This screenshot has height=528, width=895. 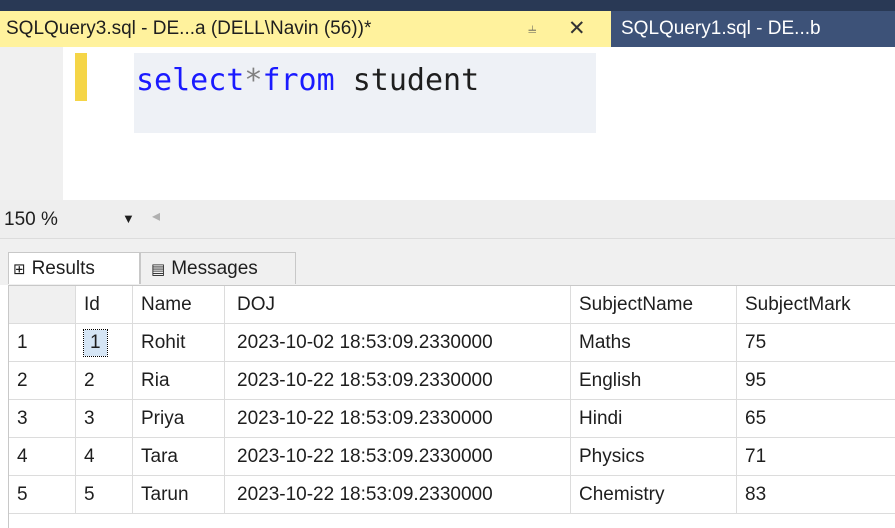 What do you see at coordinates (532, 29) in the screenshot?
I see `pin-icon: ⫨` at bounding box center [532, 29].